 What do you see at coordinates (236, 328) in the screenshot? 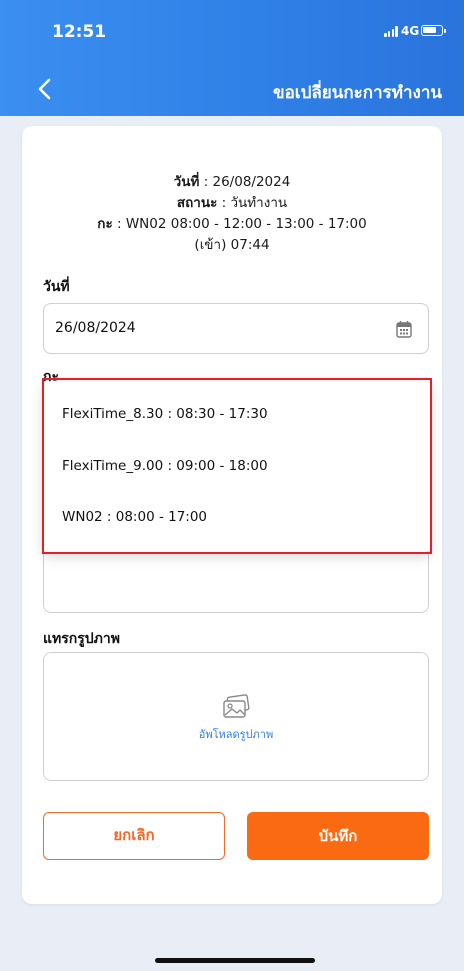
I see `date-field: 26/08/2024` at bounding box center [236, 328].